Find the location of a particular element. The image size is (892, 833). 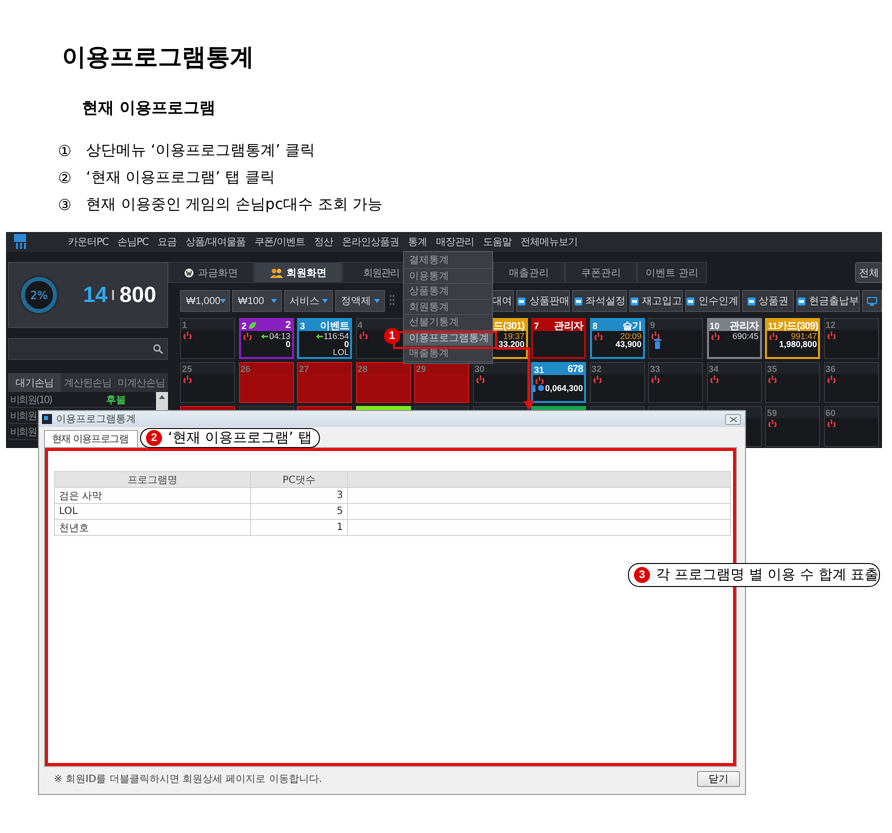

seat-time: 20:09 is located at coordinates (631, 336).